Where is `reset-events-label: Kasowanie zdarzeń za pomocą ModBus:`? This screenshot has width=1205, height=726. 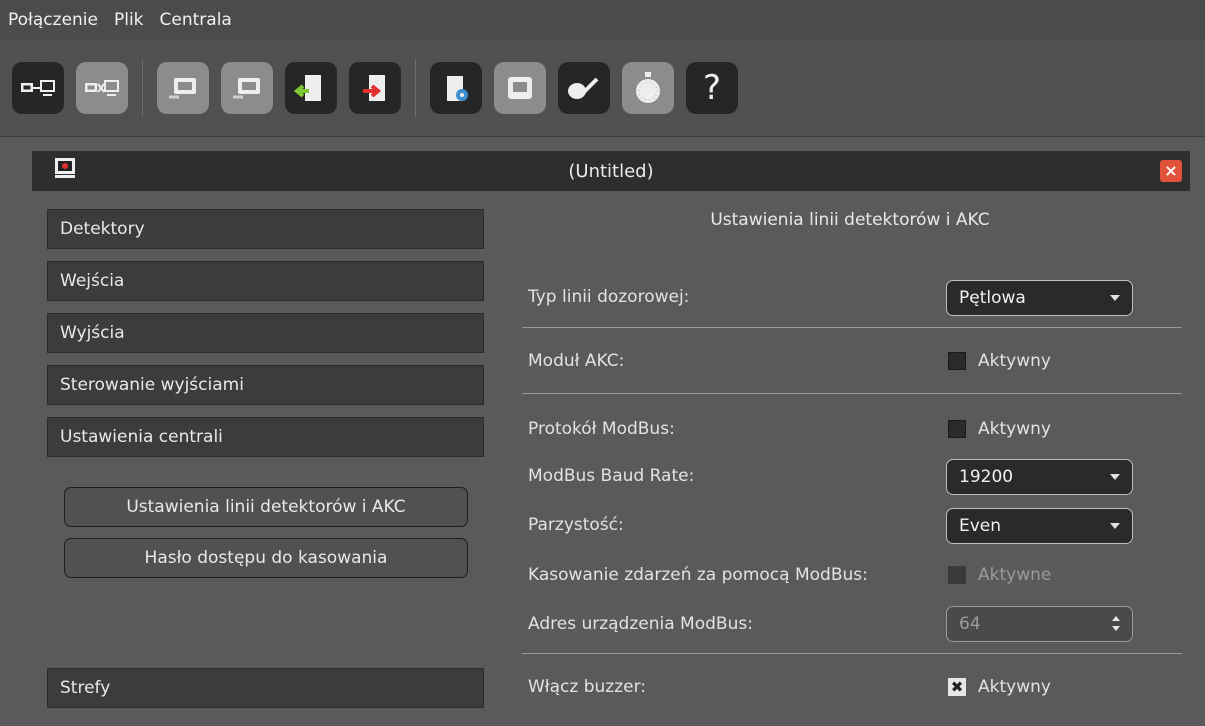 reset-events-label: Kasowanie zdarzeń za pomocą ModBus: is located at coordinates (698, 575).